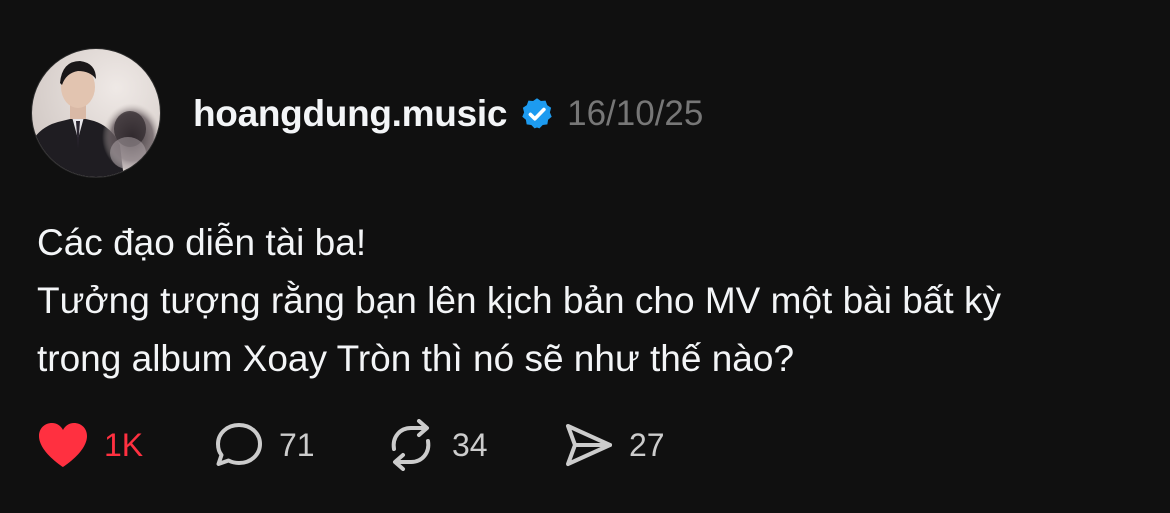 The image size is (1170, 513). What do you see at coordinates (470, 444) in the screenshot?
I see `repost-count: 34` at bounding box center [470, 444].